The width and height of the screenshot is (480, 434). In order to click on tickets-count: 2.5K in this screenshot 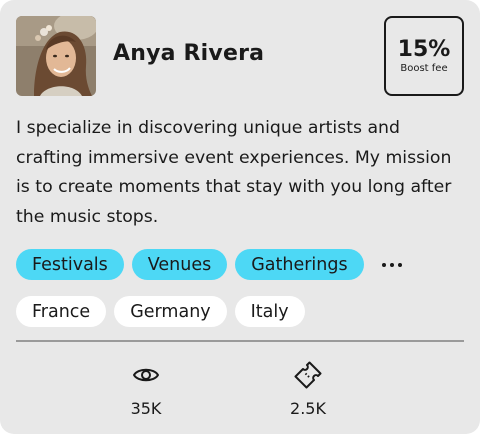, I will do `click(308, 408)`.